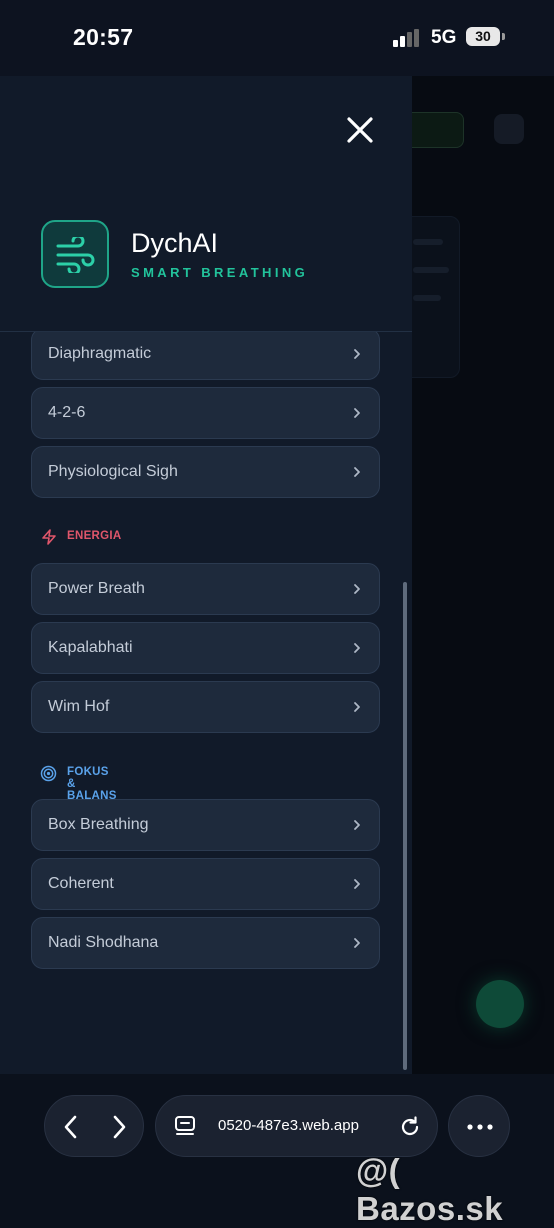 The height and width of the screenshot is (1228, 554). I want to click on app-tagline: SMART BREATHING, so click(220, 272).